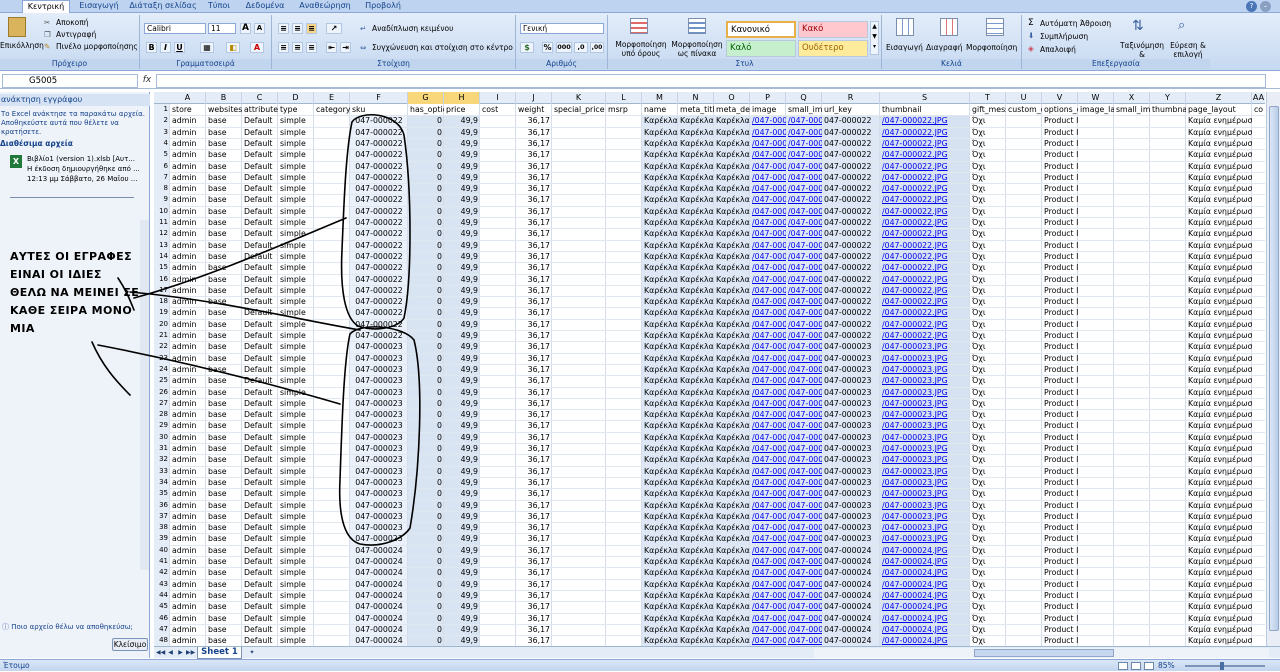 The height and width of the screenshot is (672, 1280). I want to click on cell-o5: Καρέκλα L, so click(732, 154).